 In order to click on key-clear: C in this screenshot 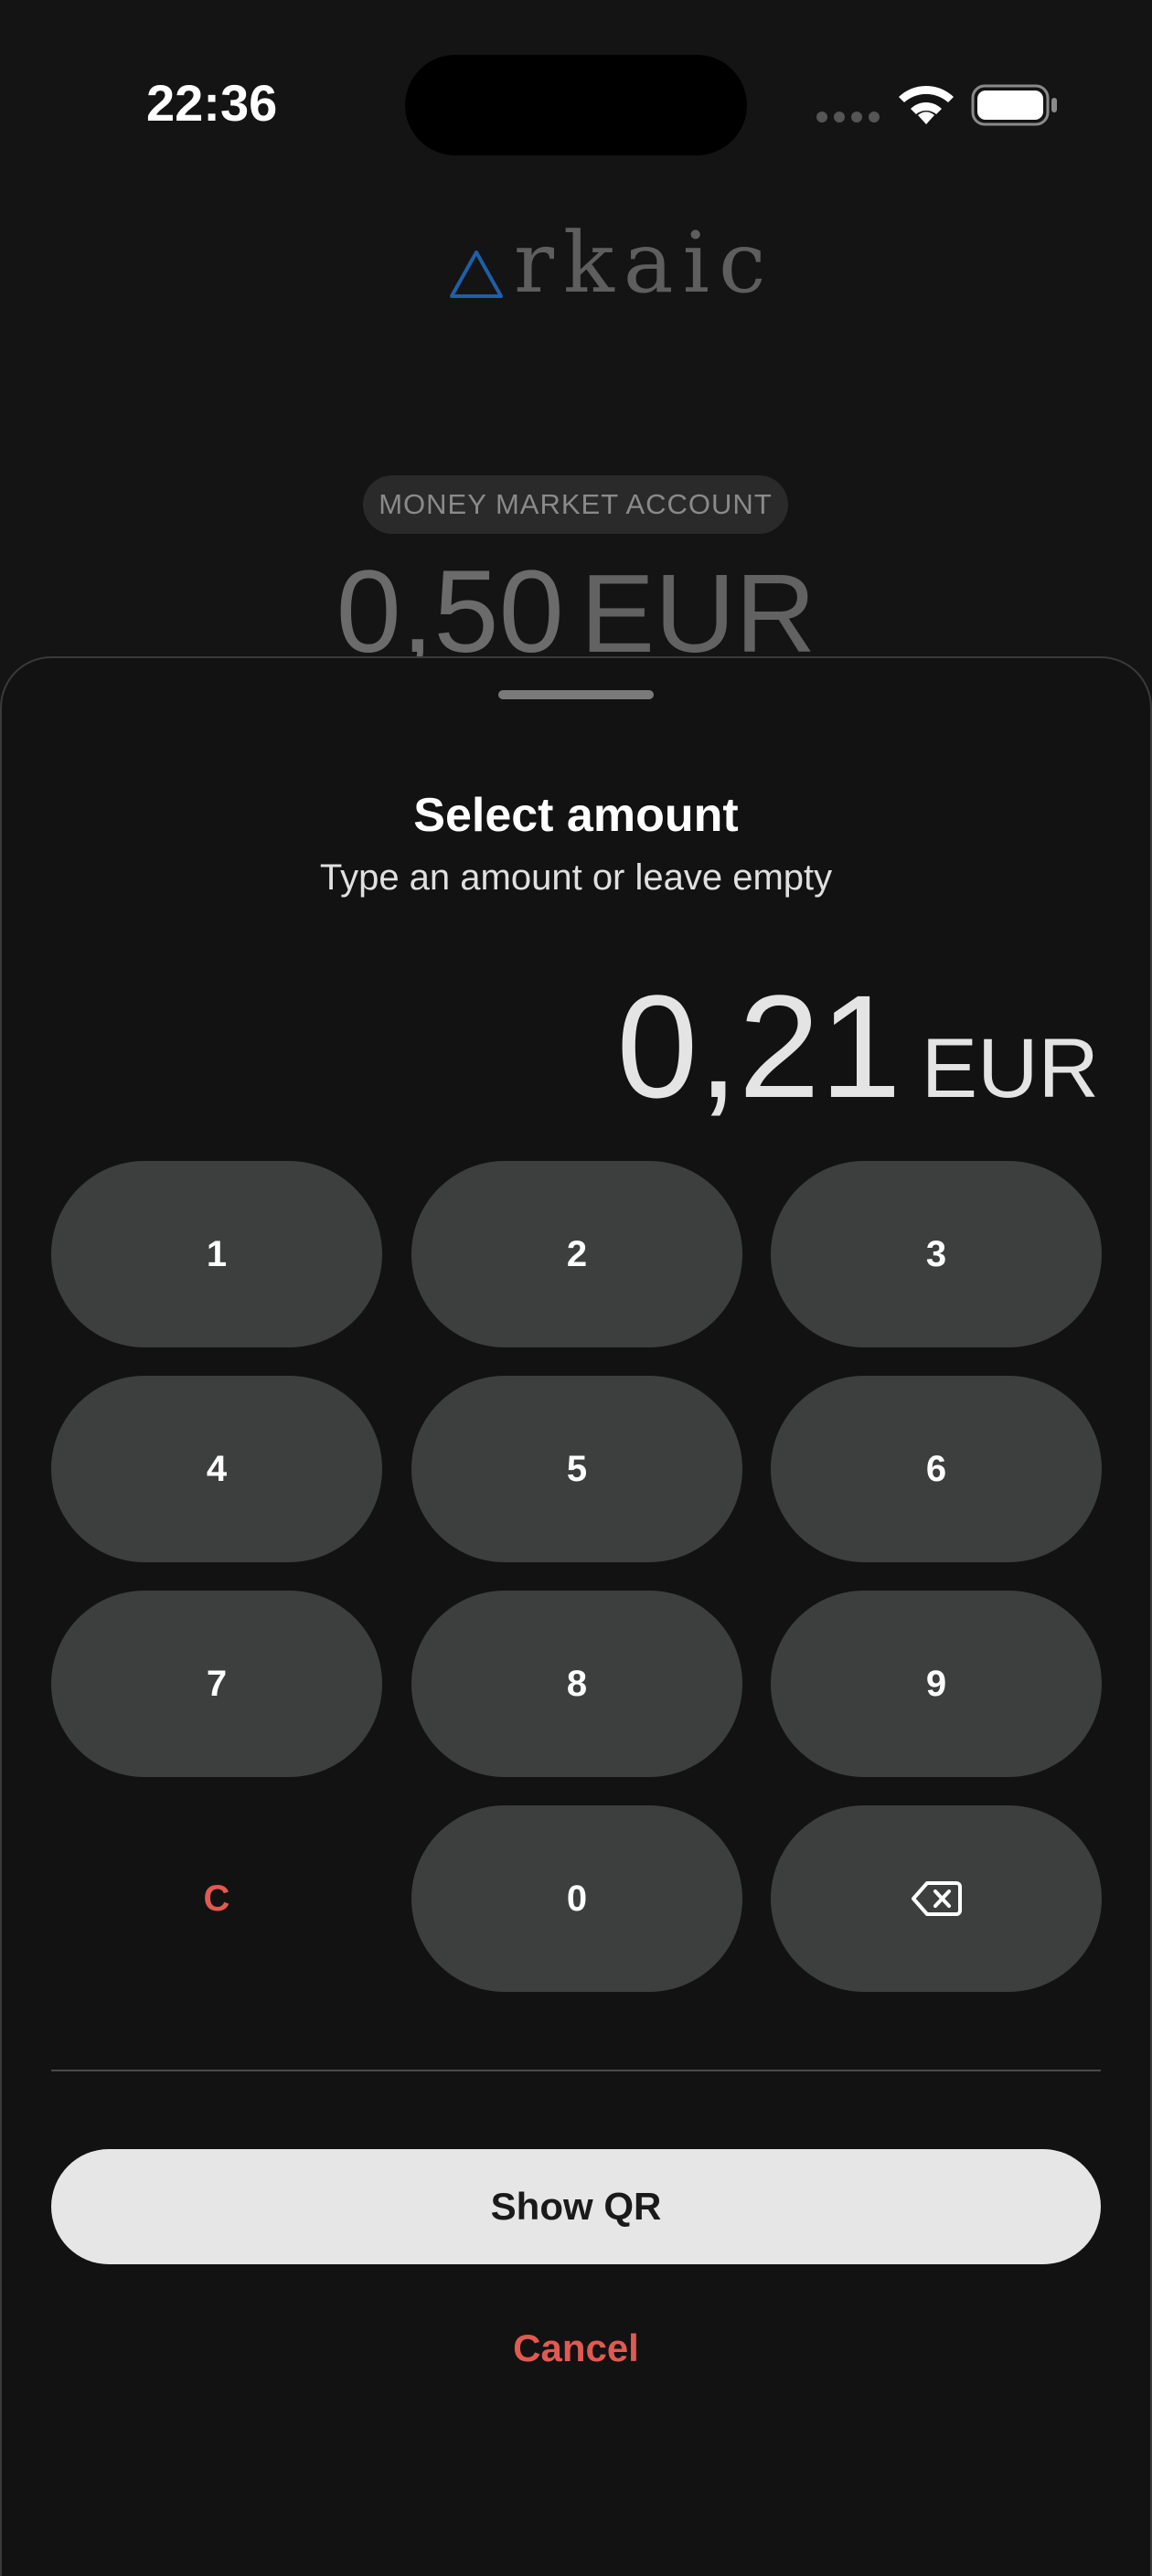, I will do `click(216, 1899)`.